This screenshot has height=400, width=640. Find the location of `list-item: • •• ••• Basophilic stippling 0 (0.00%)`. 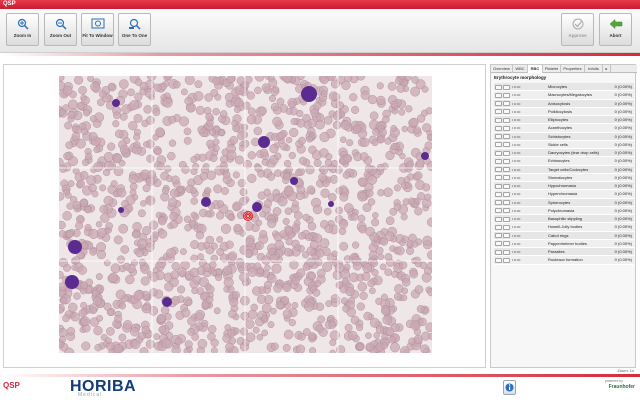

list-item: • •• ••• Basophilic stippling 0 (0.00%) is located at coordinates (564, 219).